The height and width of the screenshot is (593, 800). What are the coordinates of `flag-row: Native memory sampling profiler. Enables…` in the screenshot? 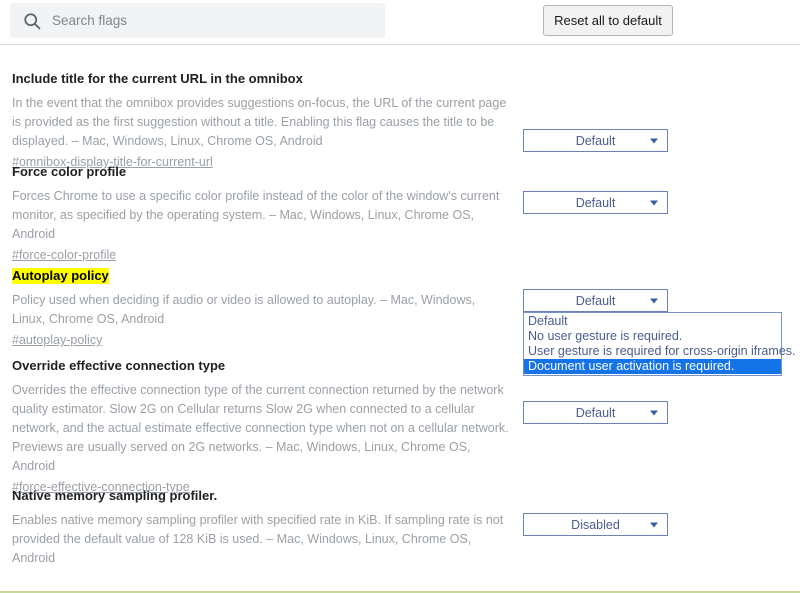 It's located at (400, 526).